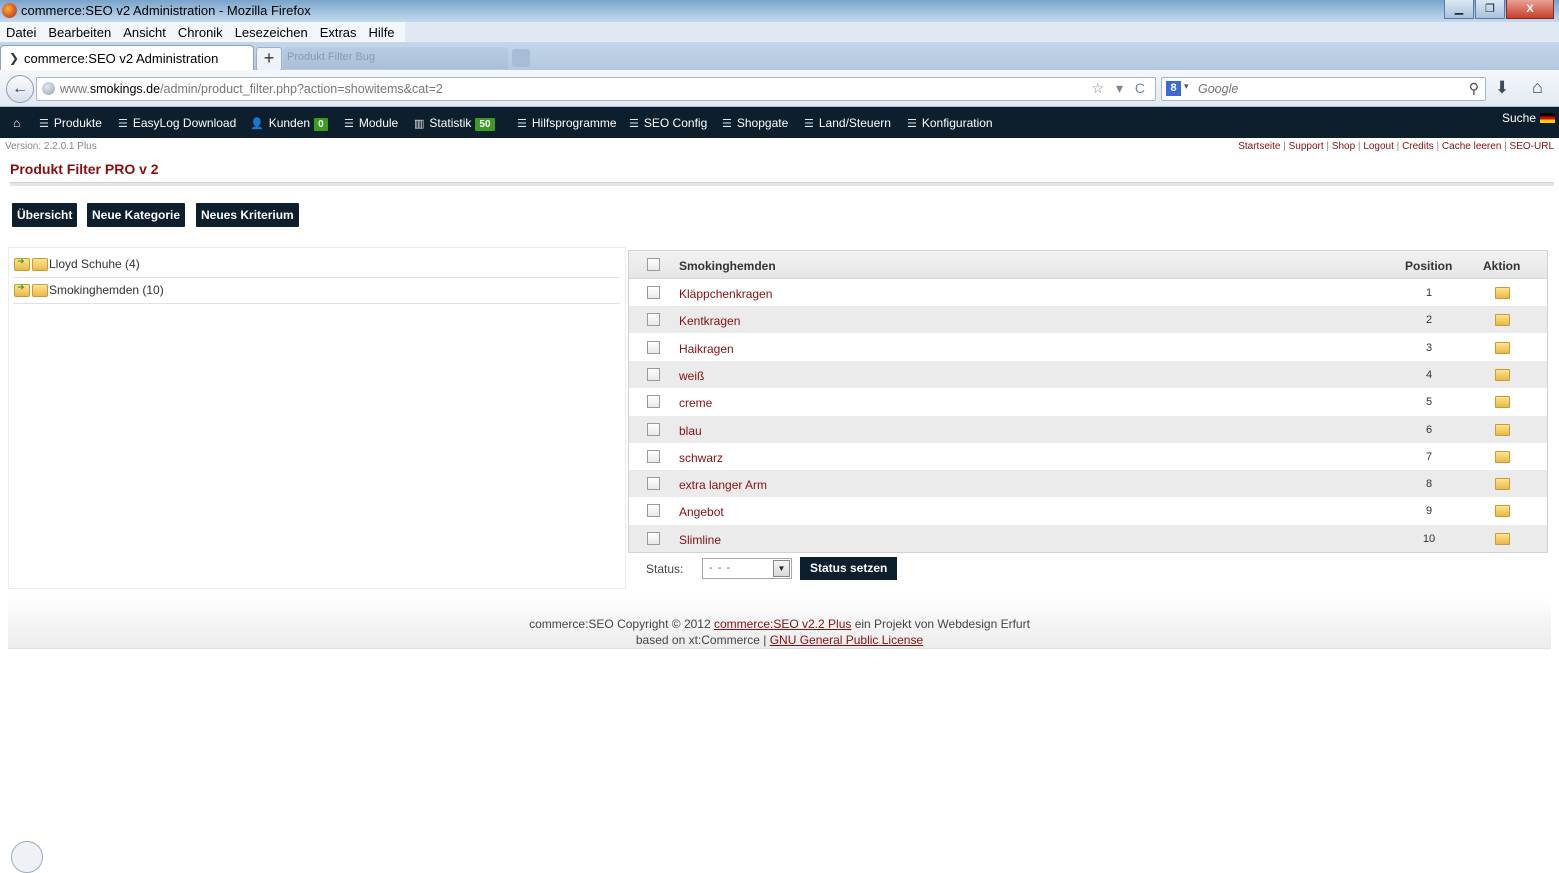 The width and height of the screenshot is (1559, 873). Describe the element at coordinates (338, 32) in the screenshot. I see `menu-extras: Extras` at that location.